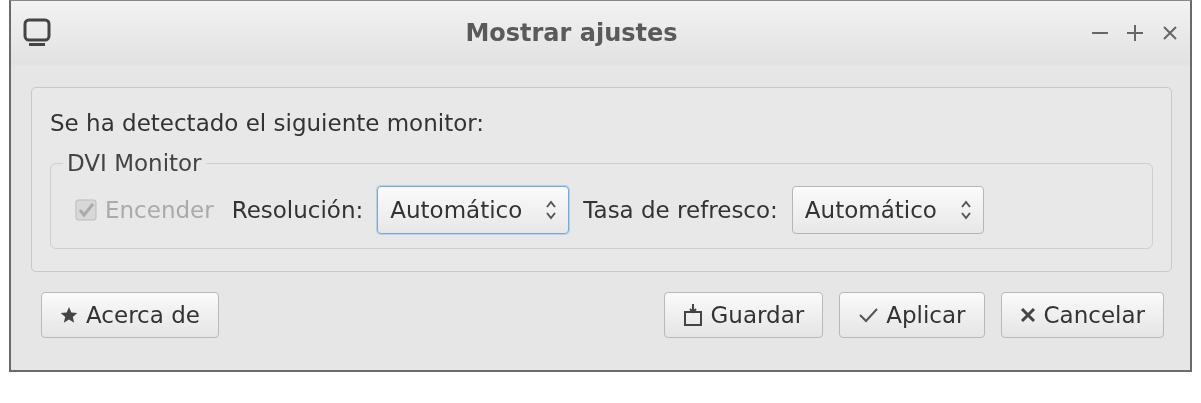 This screenshot has width=1201, height=403. Describe the element at coordinates (692, 315) in the screenshot. I see `save-icon` at that location.